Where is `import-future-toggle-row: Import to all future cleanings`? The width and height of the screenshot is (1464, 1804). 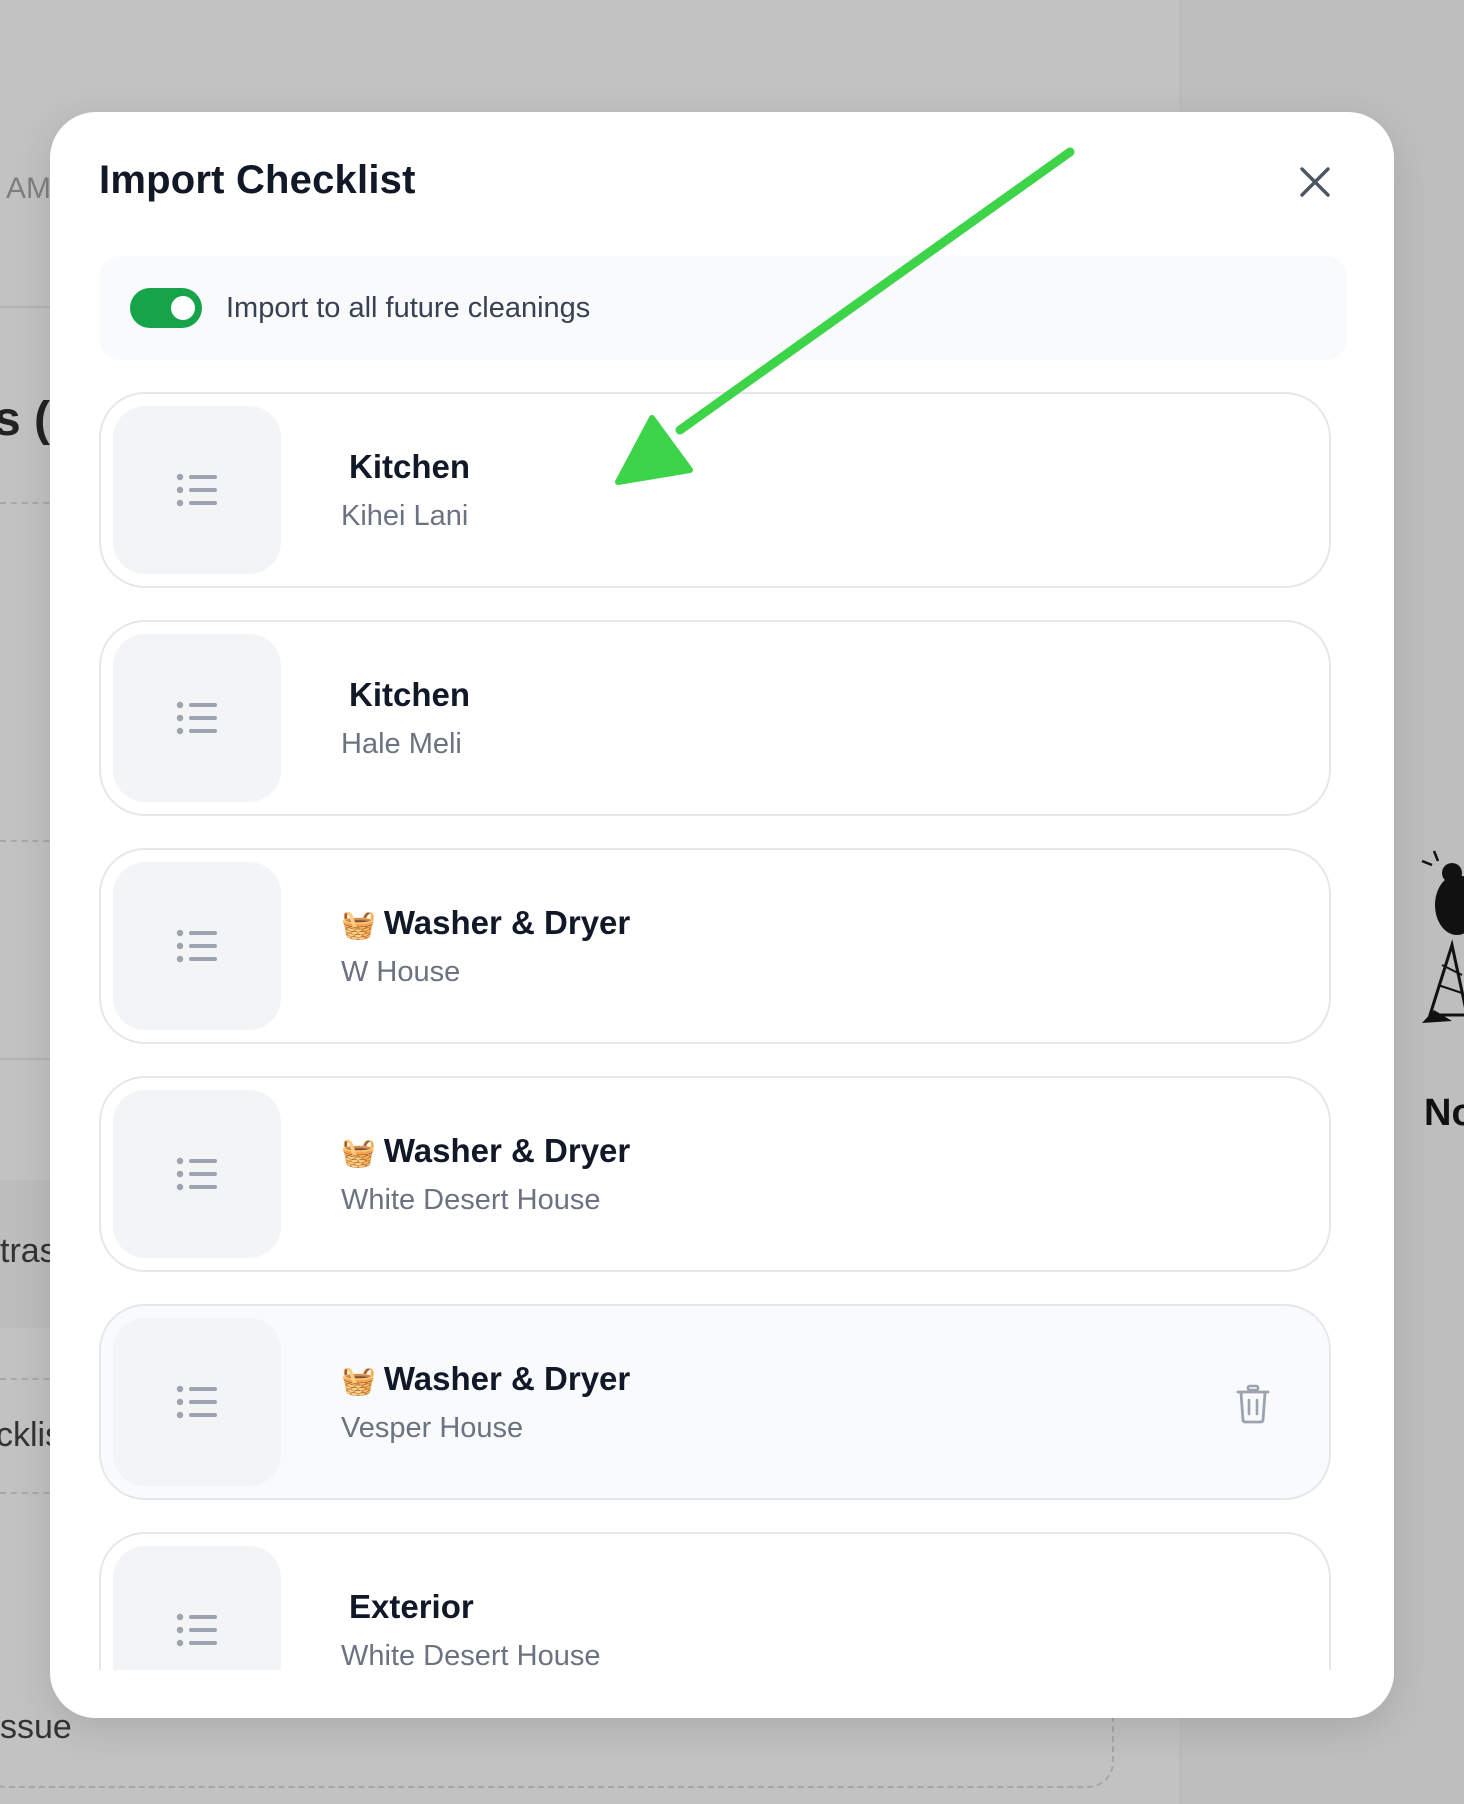 import-future-toggle-row: Import to all future cleanings is located at coordinates (723, 308).